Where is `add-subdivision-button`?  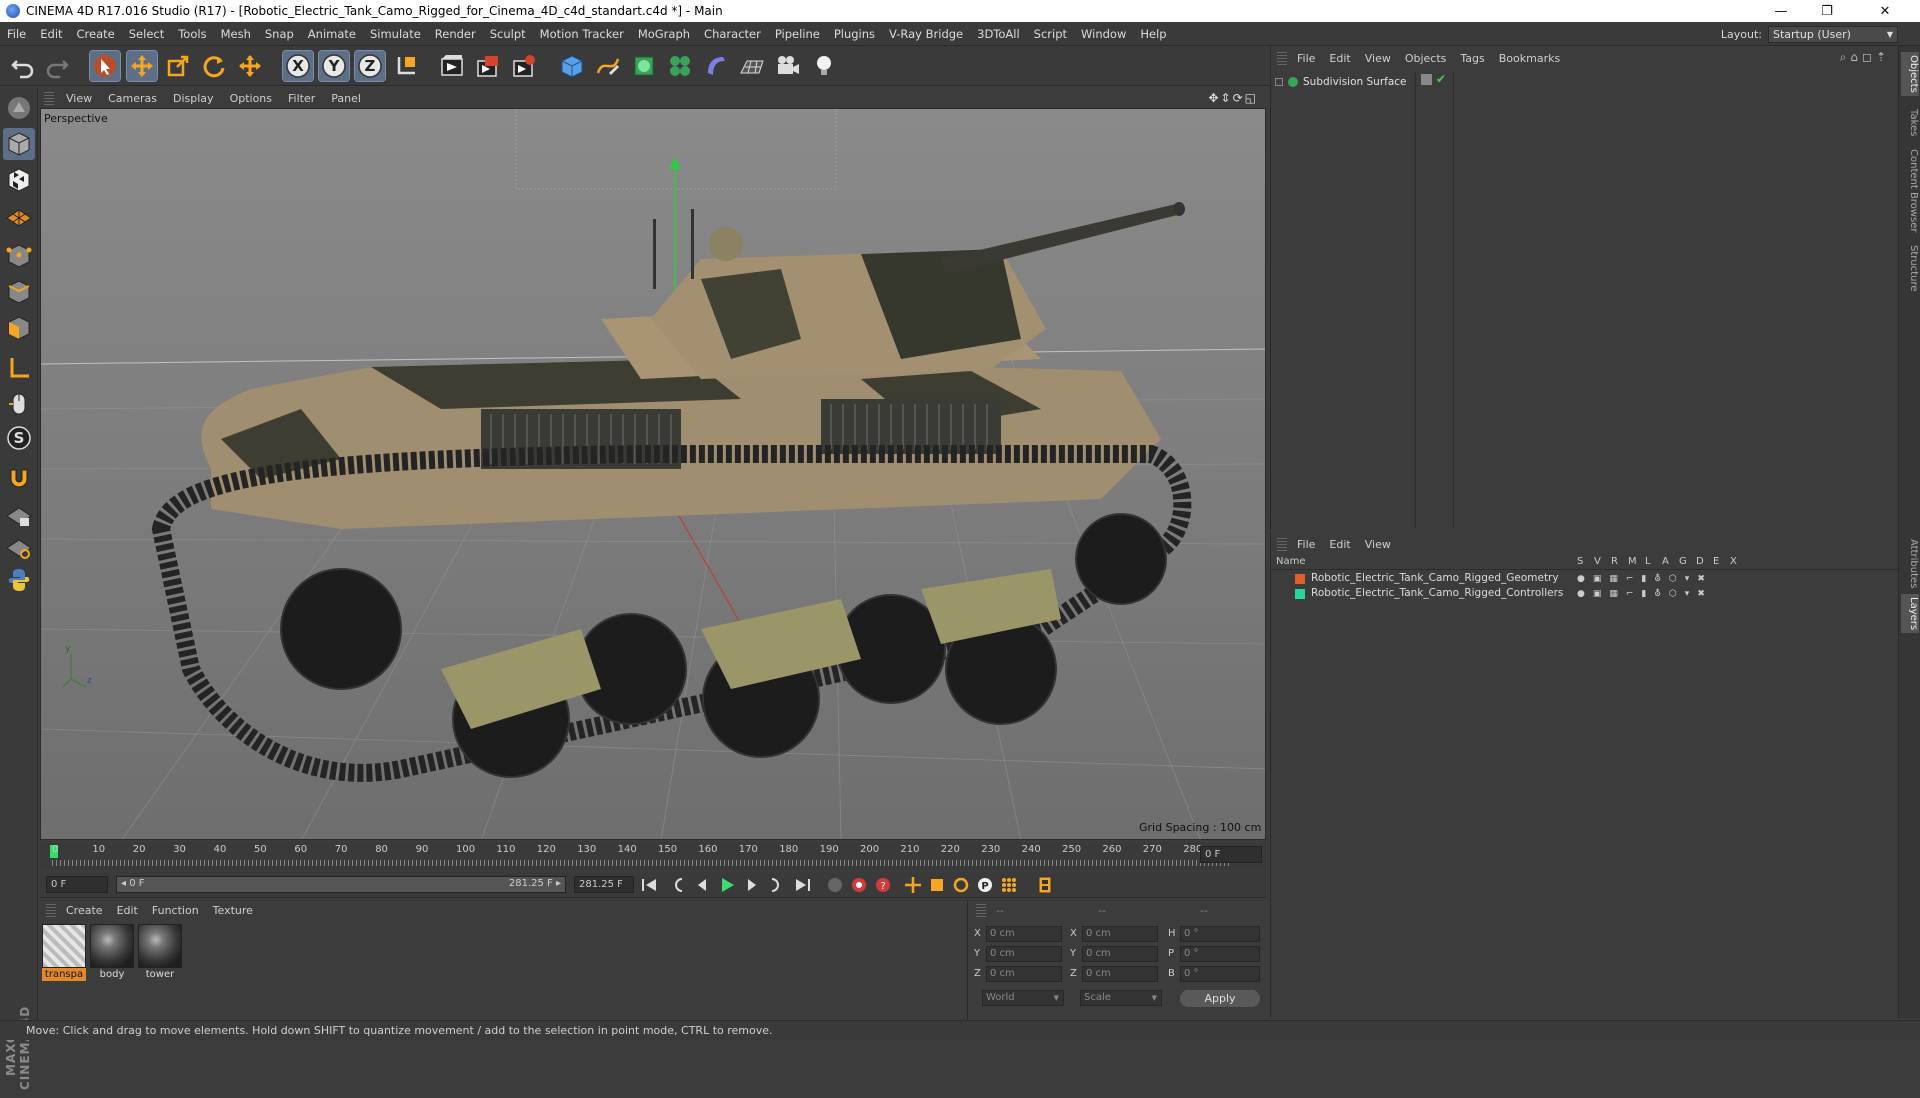 add-subdivision-button is located at coordinates (644, 66).